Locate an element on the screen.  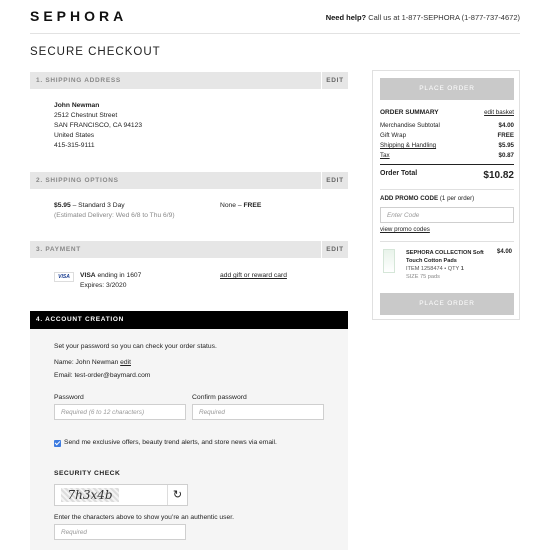
account-email: Email: test-order@baymard.com is located at coordinates (102, 375).